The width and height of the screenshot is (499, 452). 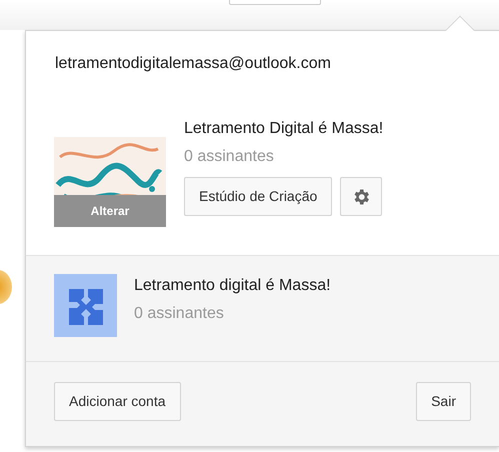 What do you see at coordinates (117, 401) in the screenshot?
I see `add-account-button: Adicionar conta` at bounding box center [117, 401].